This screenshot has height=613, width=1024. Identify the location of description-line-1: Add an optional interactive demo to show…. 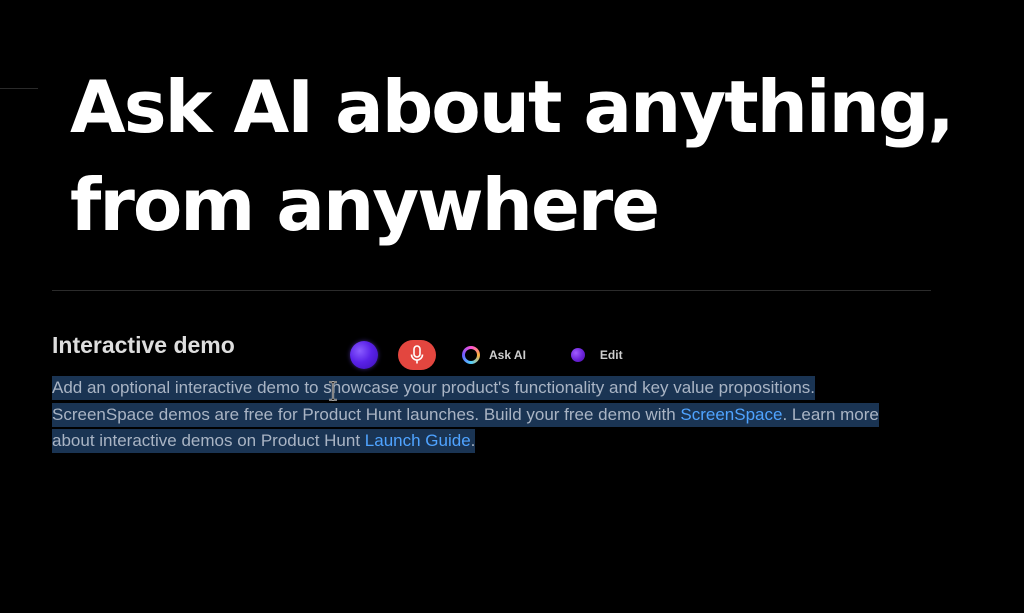
(492, 388).